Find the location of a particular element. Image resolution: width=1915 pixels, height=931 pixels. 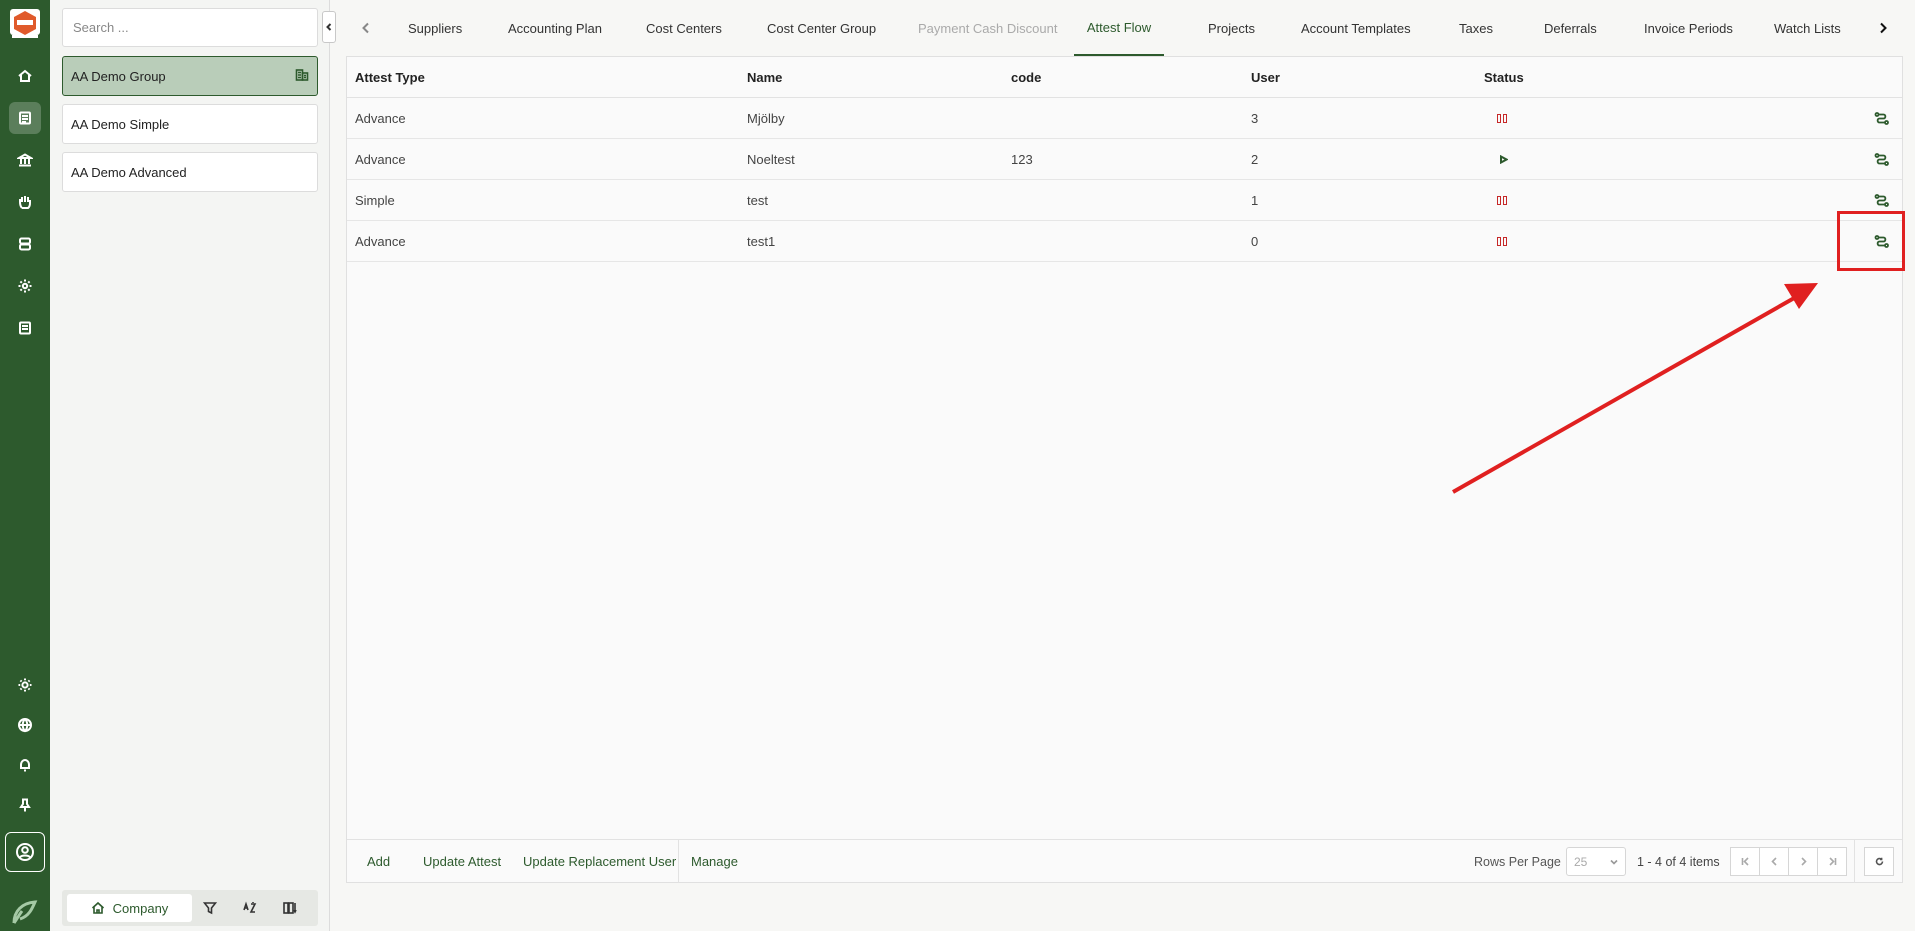

company-item-aa-demo-simple: AA Demo Simple is located at coordinates (190, 124).